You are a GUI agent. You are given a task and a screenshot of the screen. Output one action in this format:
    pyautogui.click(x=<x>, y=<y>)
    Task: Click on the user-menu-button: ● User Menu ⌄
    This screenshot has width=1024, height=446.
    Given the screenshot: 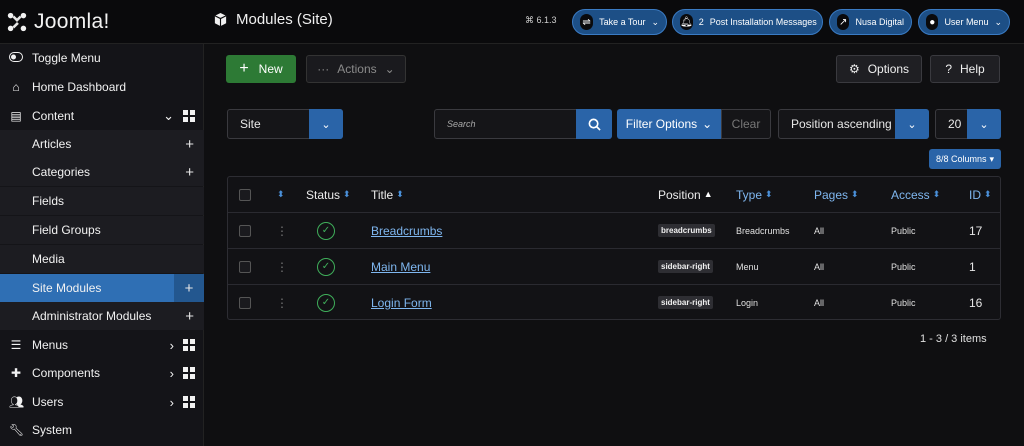 What is the action you would take?
    pyautogui.click(x=964, y=22)
    